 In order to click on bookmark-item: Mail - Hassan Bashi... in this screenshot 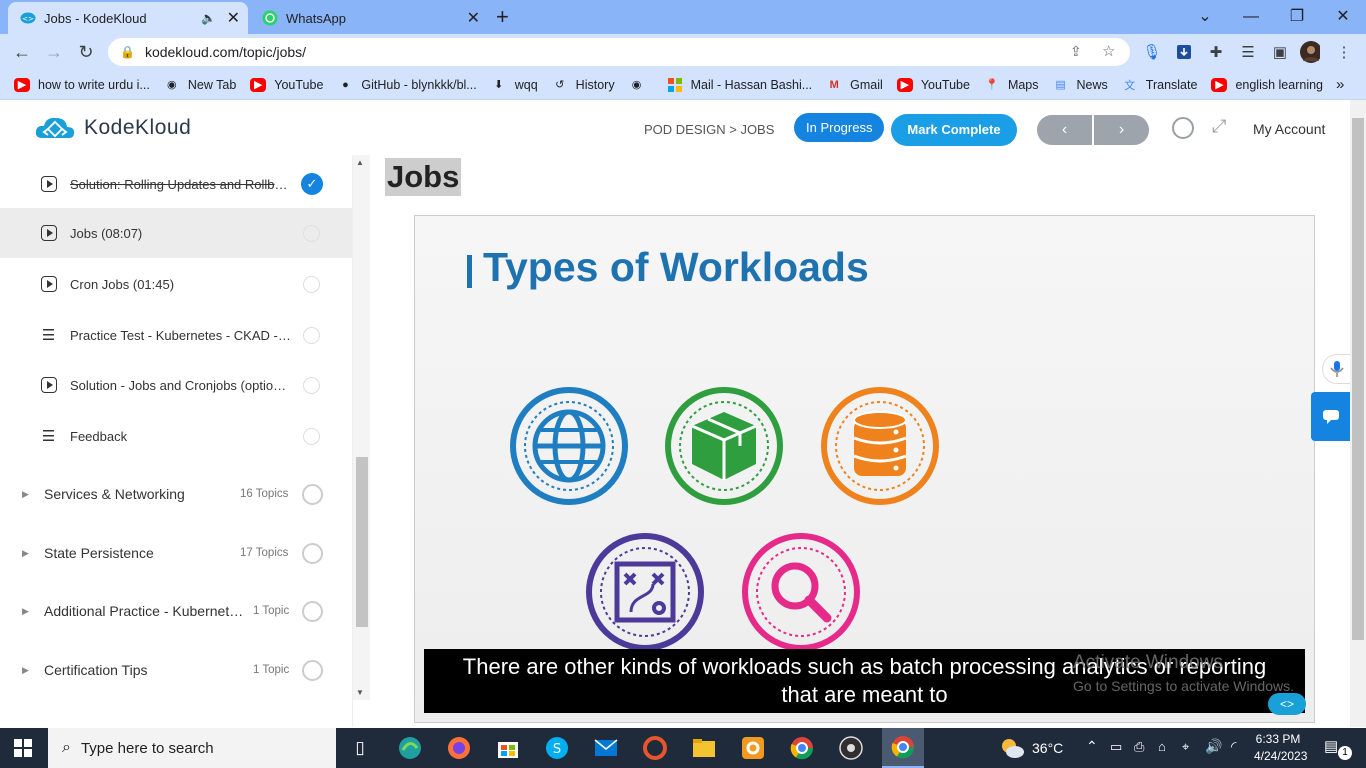, I will do `click(739, 84)`.